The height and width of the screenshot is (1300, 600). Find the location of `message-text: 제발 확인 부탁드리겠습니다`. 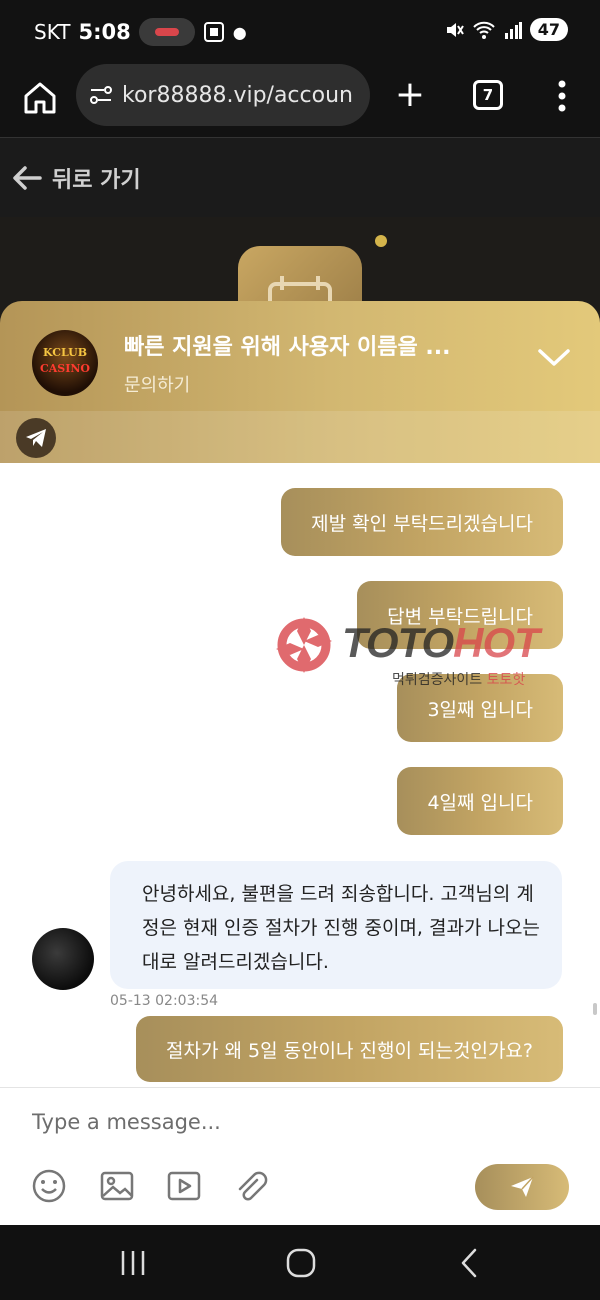

message-text: 제발 확인 부탁드리겠습니다 is located at coordinates (422, 523).